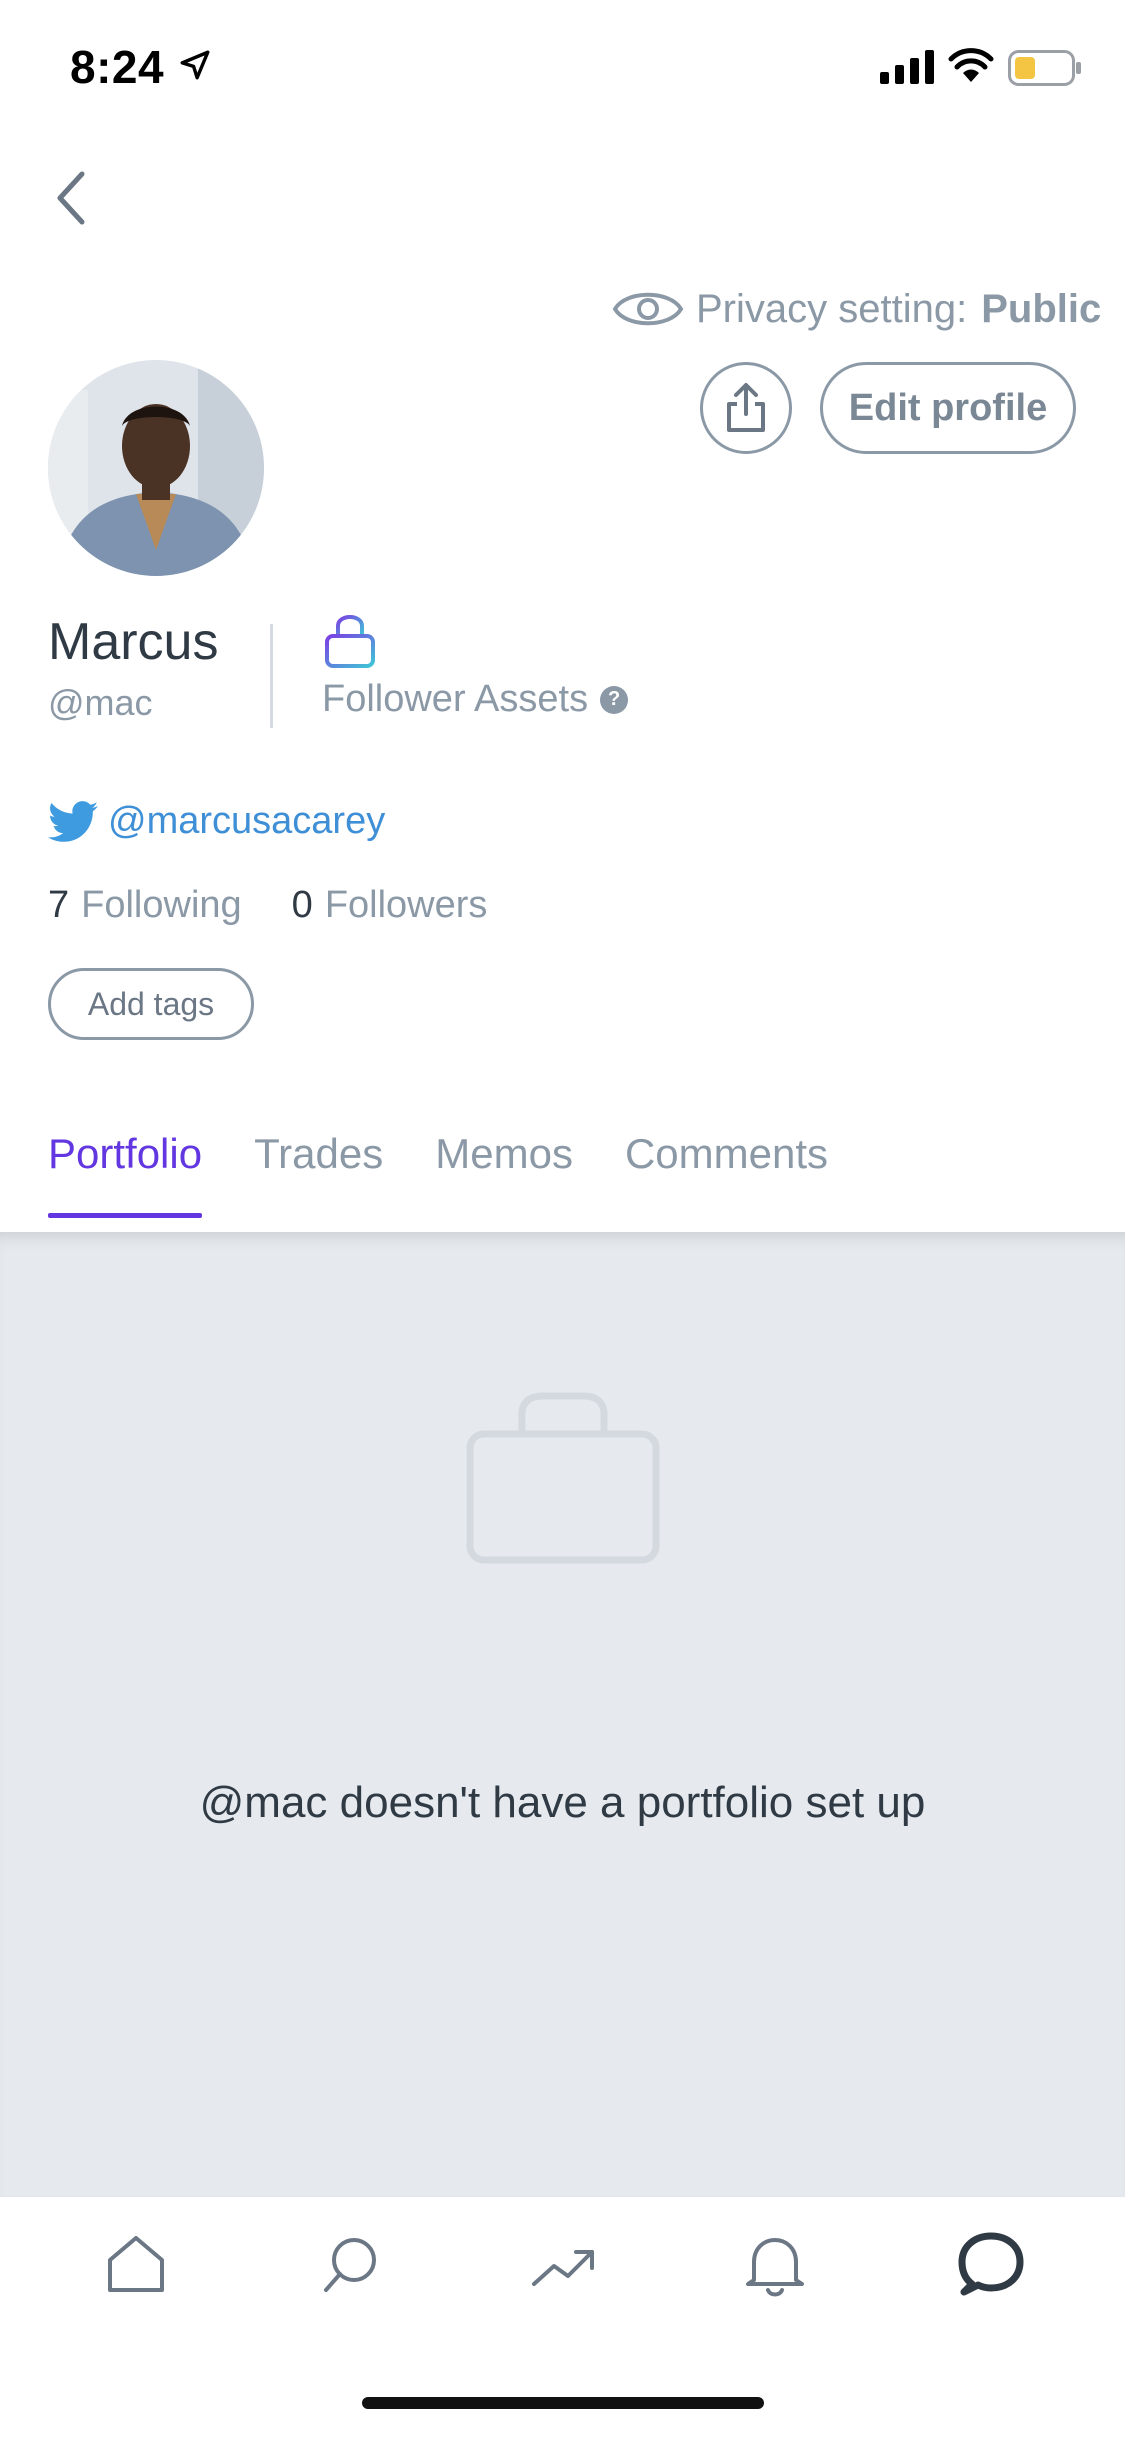 The width and height of the screenshot is (1125, 2437). Describe the element at coordinates (161, 905) in the screenshot. I see `following-label: Following` at that location.